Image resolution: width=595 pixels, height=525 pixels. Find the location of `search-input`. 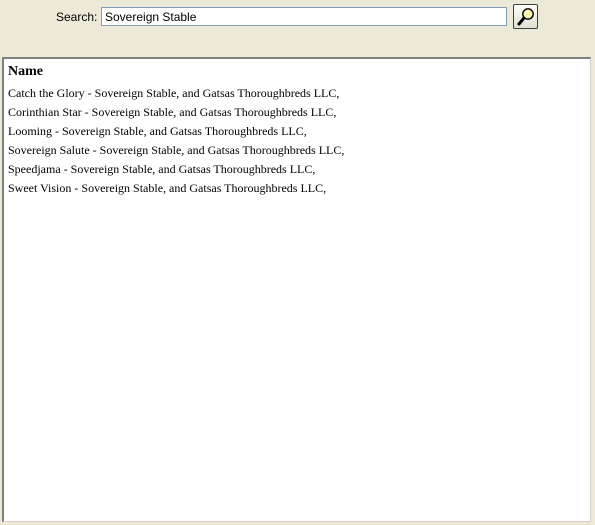

search-input is located at coordinates (304, 16).